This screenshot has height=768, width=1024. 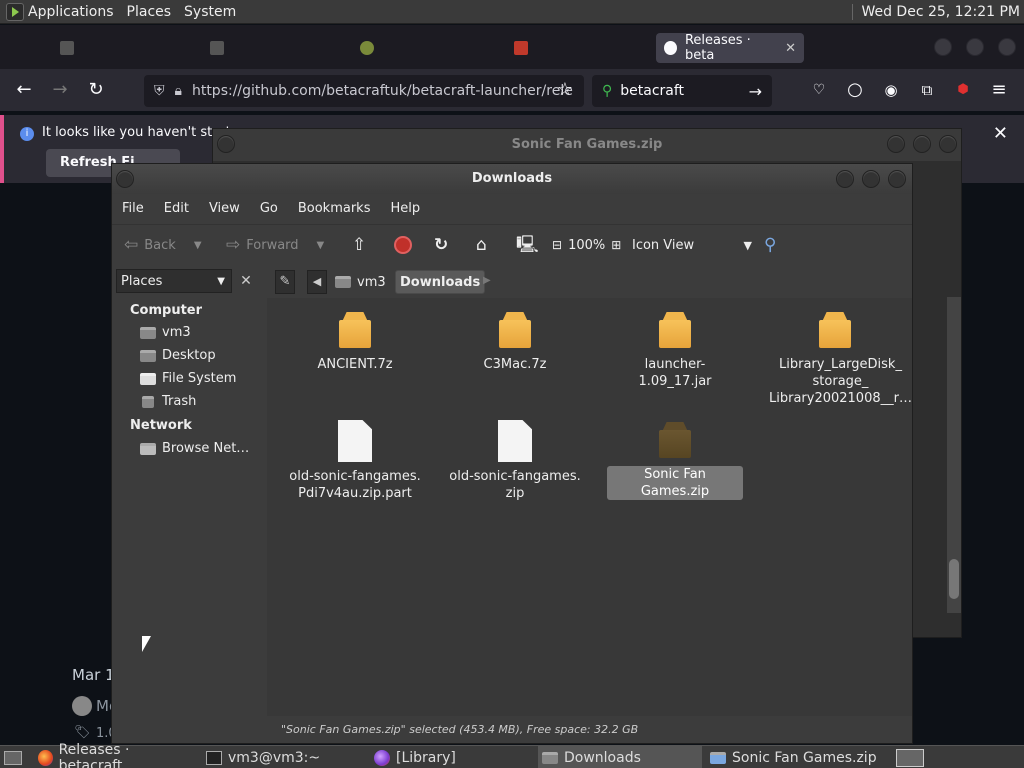 What do you see at coordinates (403, 245) in the screenshot?
I see `stop-icon` at bounding box center [403, 245].